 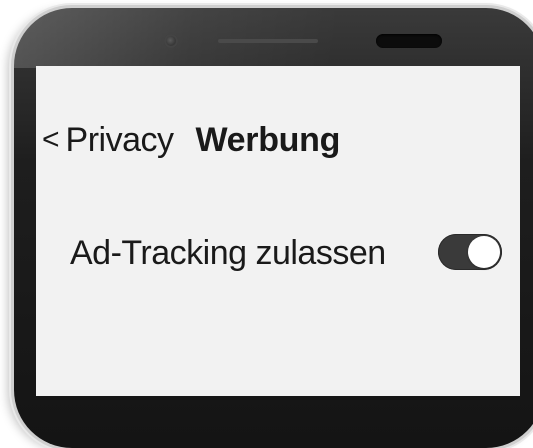 I want to click on back-chevron-icon: <, so click(x=51, y=140).